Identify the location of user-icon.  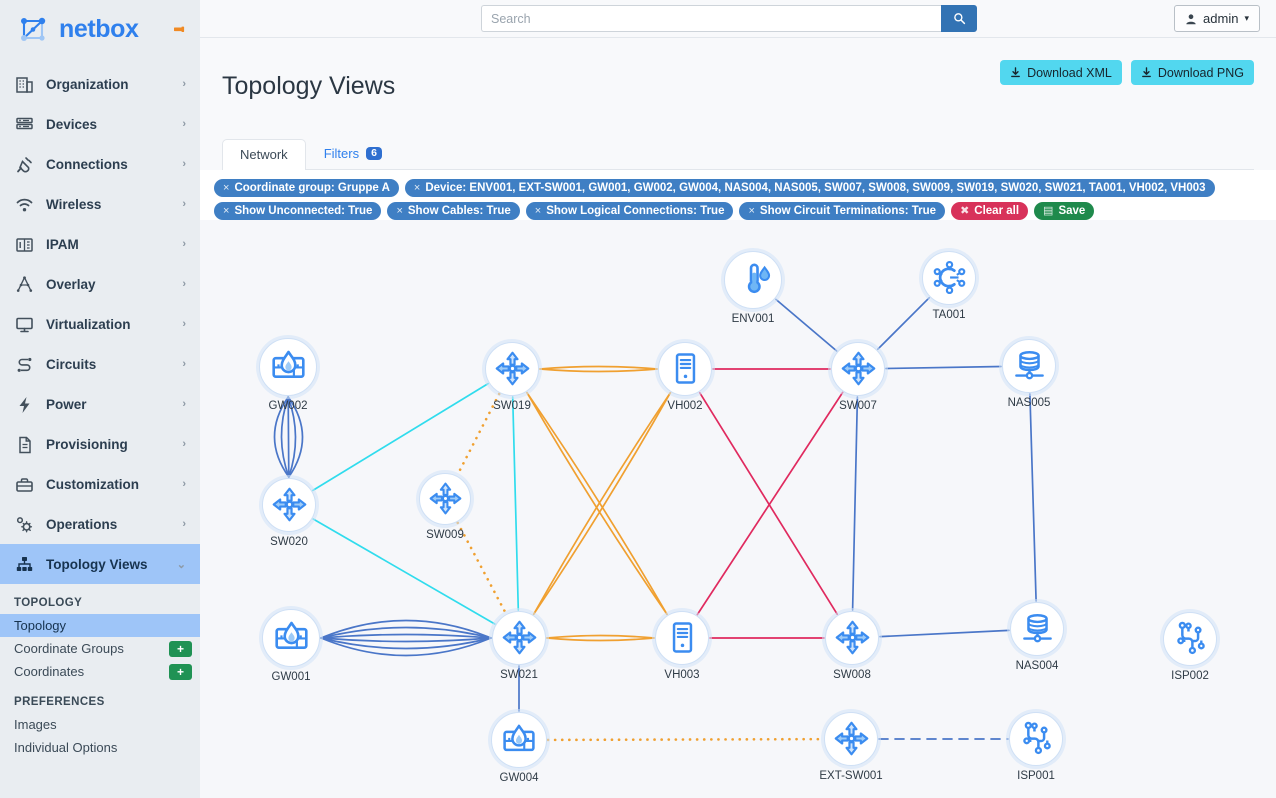
(1191, 18).